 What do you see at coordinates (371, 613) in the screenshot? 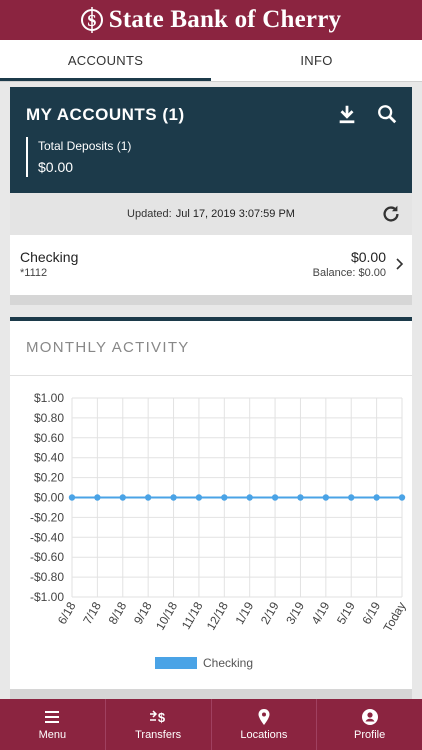
I see `x-tick-label: 6/19` at bounding box center [371, 613].